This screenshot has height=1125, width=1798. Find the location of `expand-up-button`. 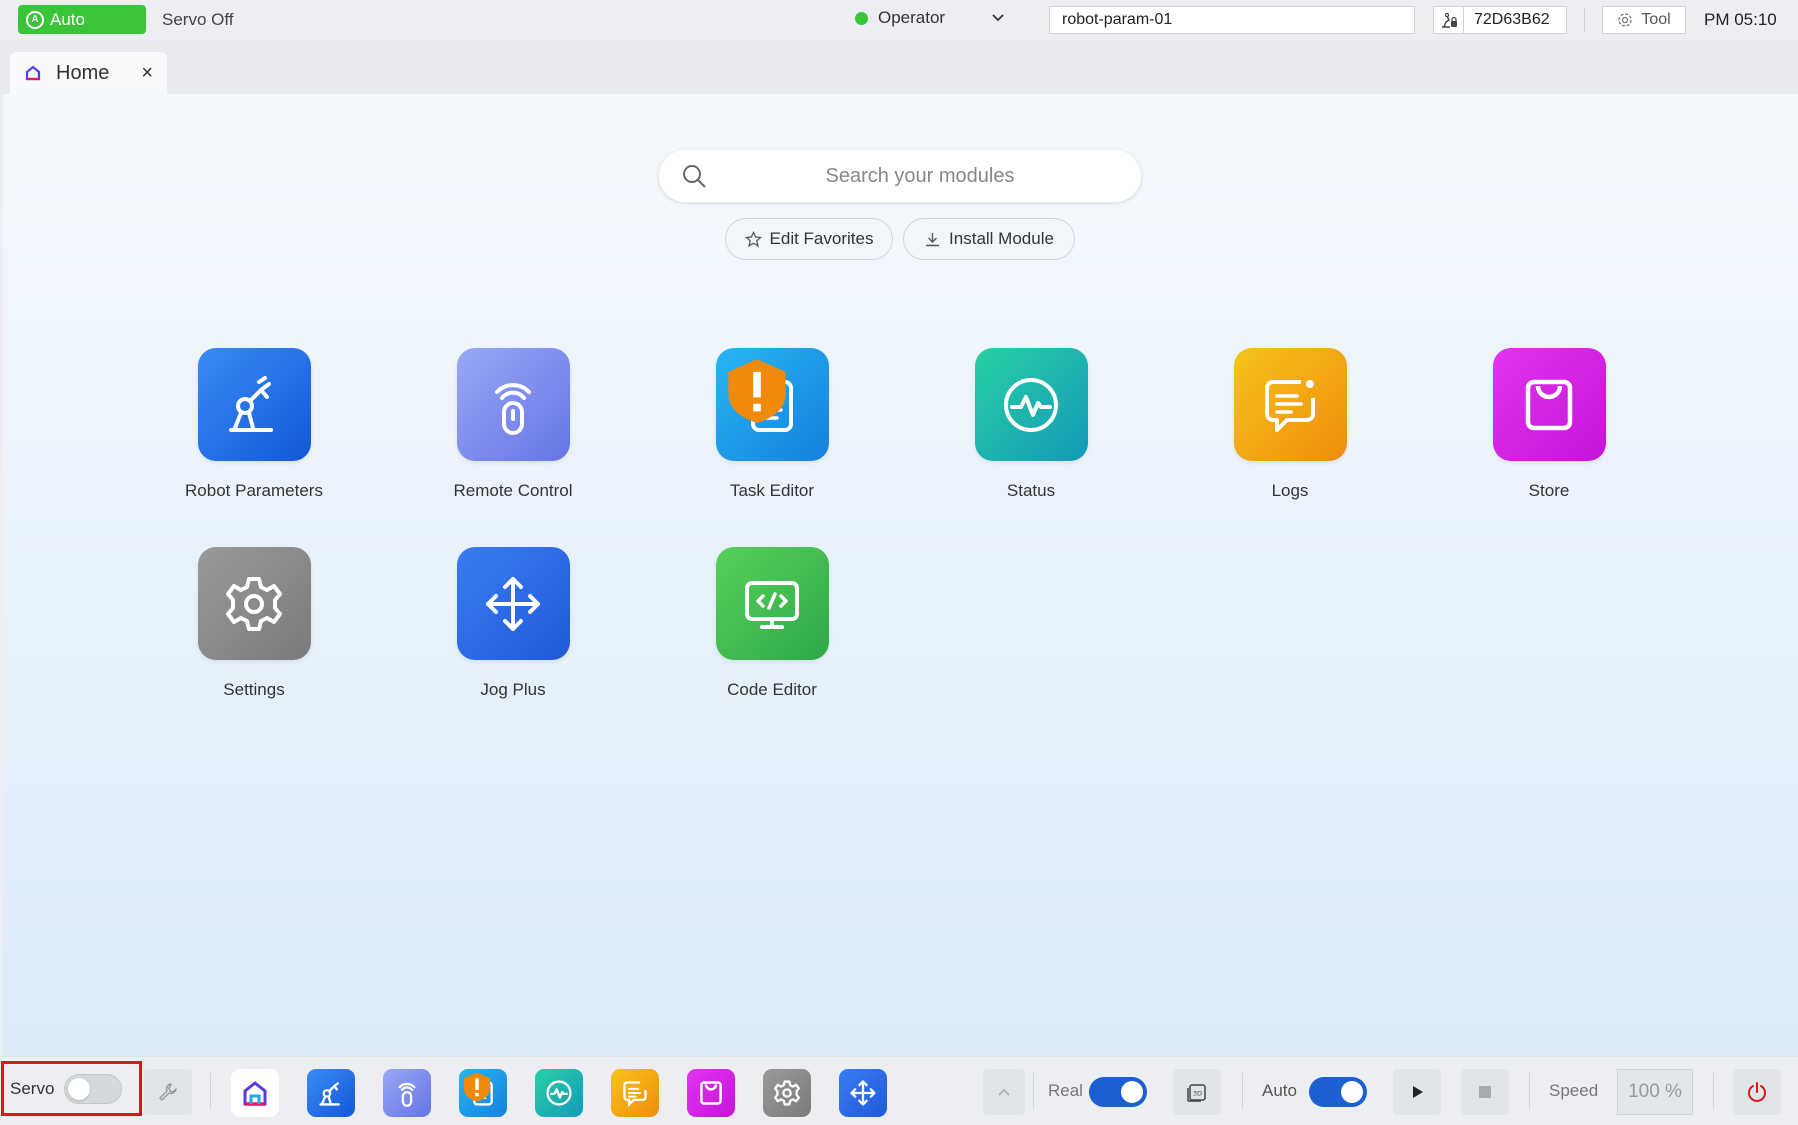

expand-up-button is located at coordinates (1004, 1092).